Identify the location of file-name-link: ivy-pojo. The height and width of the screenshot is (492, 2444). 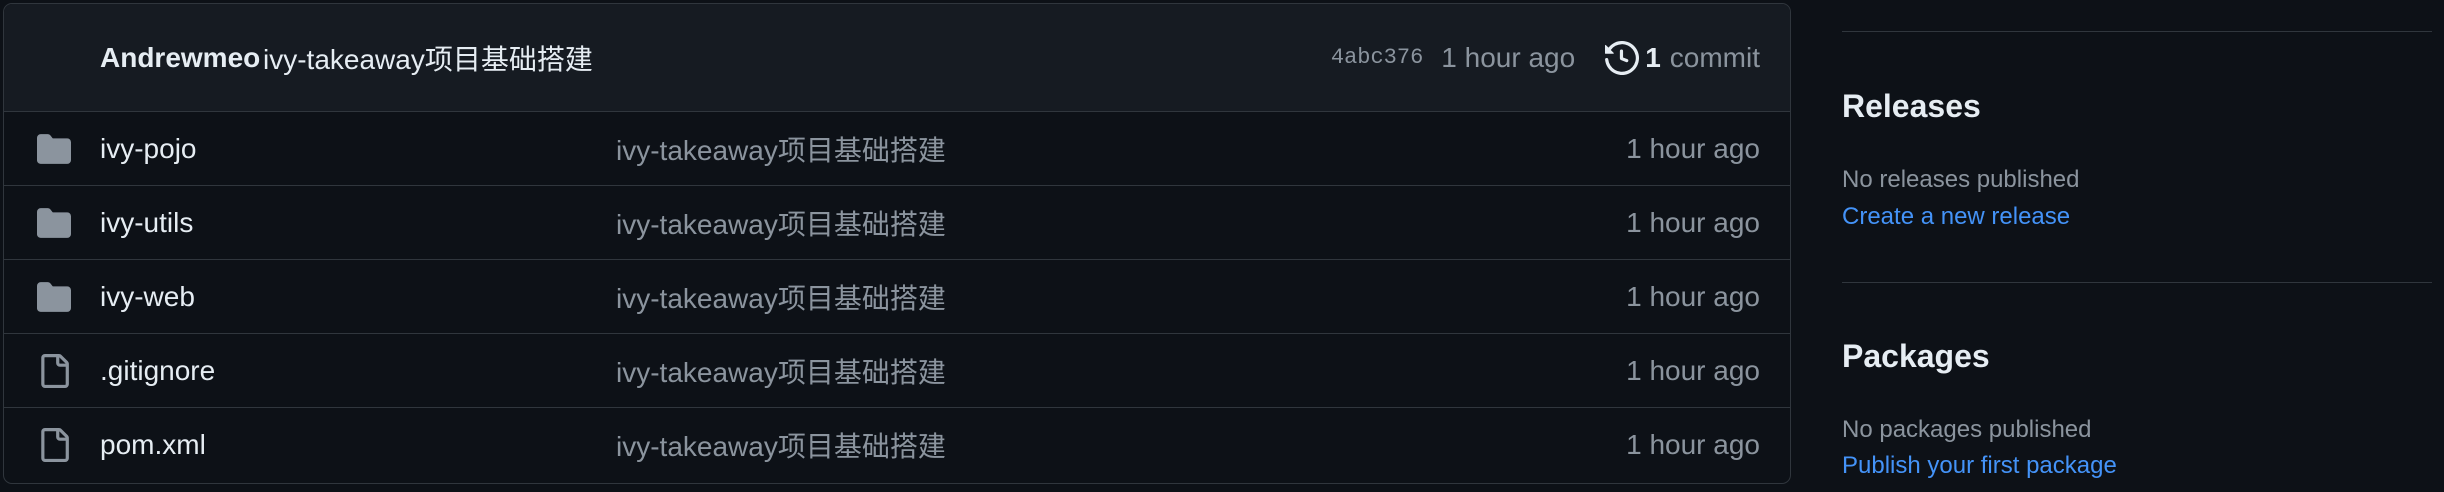
(148, 149).